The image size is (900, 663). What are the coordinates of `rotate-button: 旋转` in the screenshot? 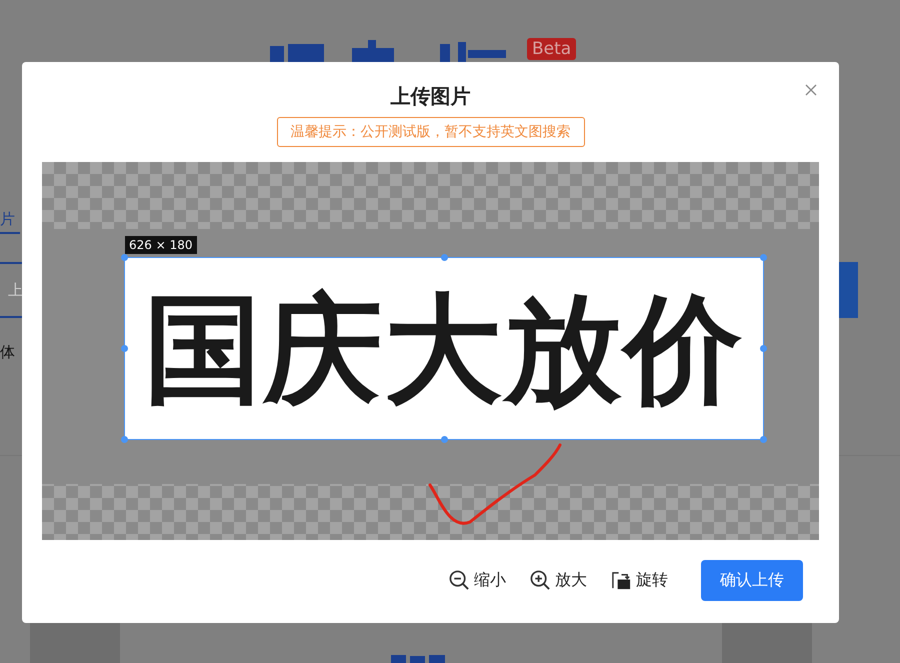 It's located at (639, 580).